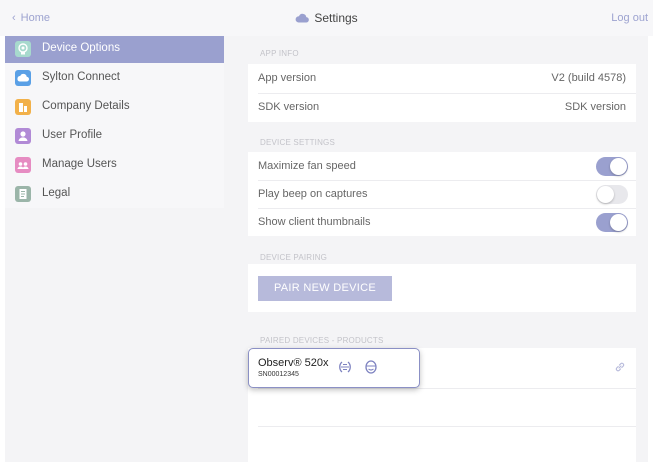  What do you see at coordinates (293, 363) in the screenshot?
I see `device-name: Observ® 520x` at bounding box center [293, 363].